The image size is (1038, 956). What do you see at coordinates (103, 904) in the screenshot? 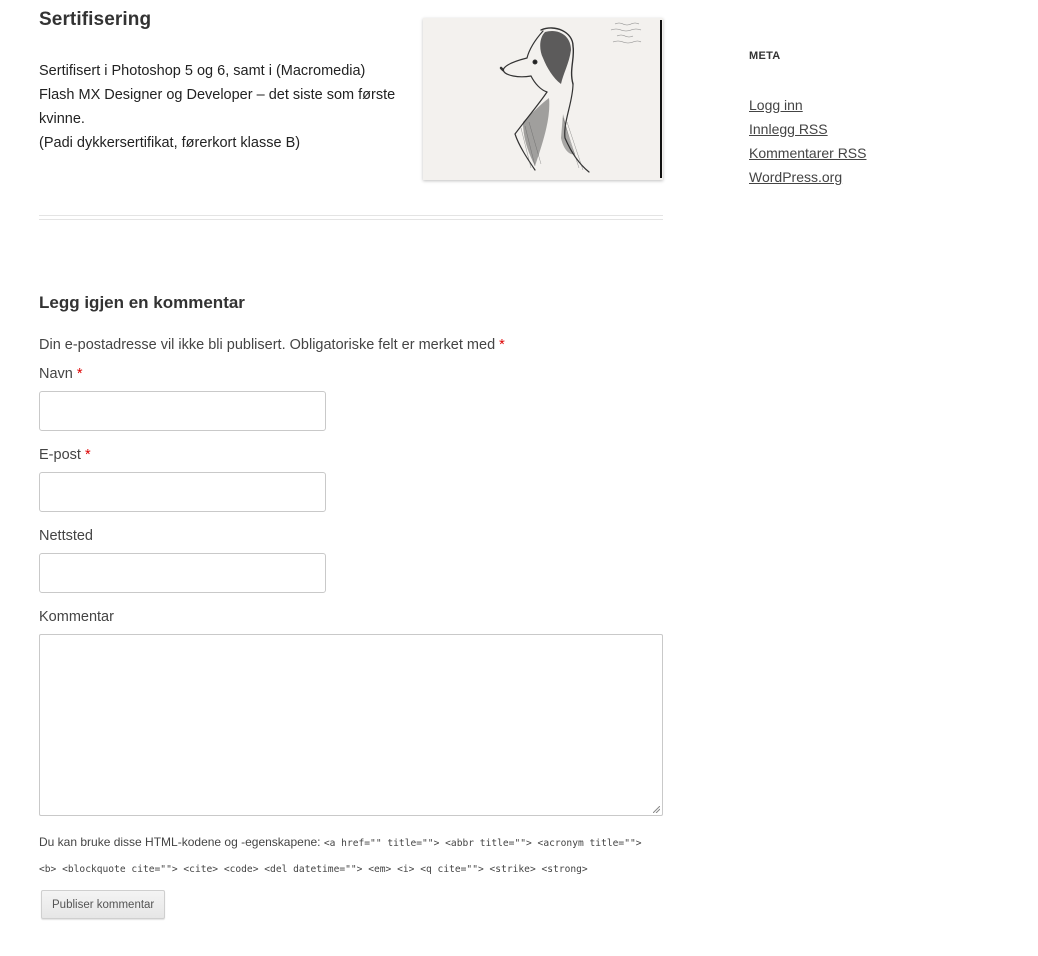
I see `submit-comment-button: Publiser kommentar` at bounding box center [103, 904].